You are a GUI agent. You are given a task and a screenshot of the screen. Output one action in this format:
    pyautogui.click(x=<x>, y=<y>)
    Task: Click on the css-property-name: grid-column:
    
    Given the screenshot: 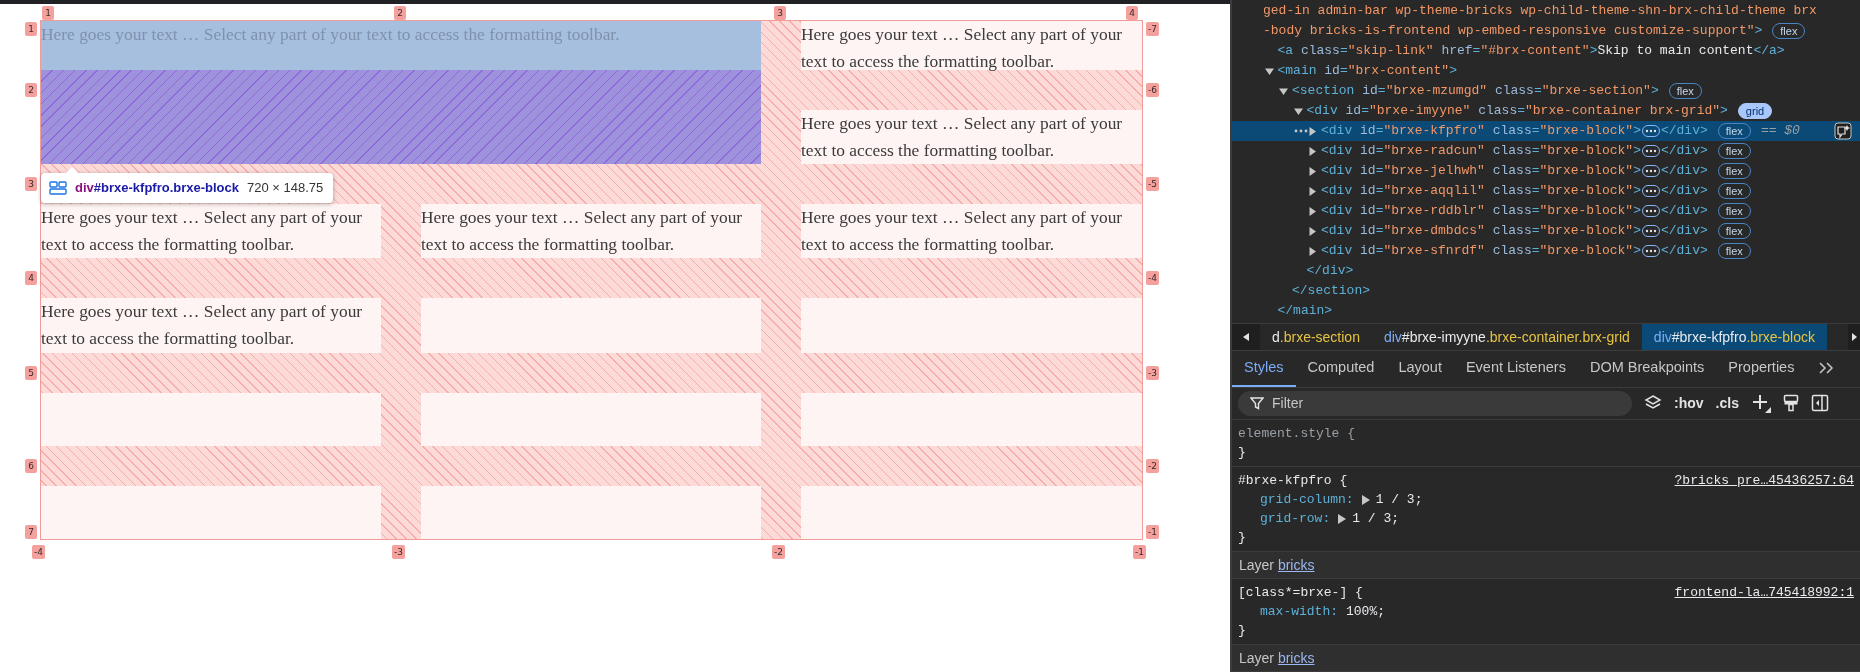 What is the action you would take?
    pyautogui.click(x=1307, y=499)
    